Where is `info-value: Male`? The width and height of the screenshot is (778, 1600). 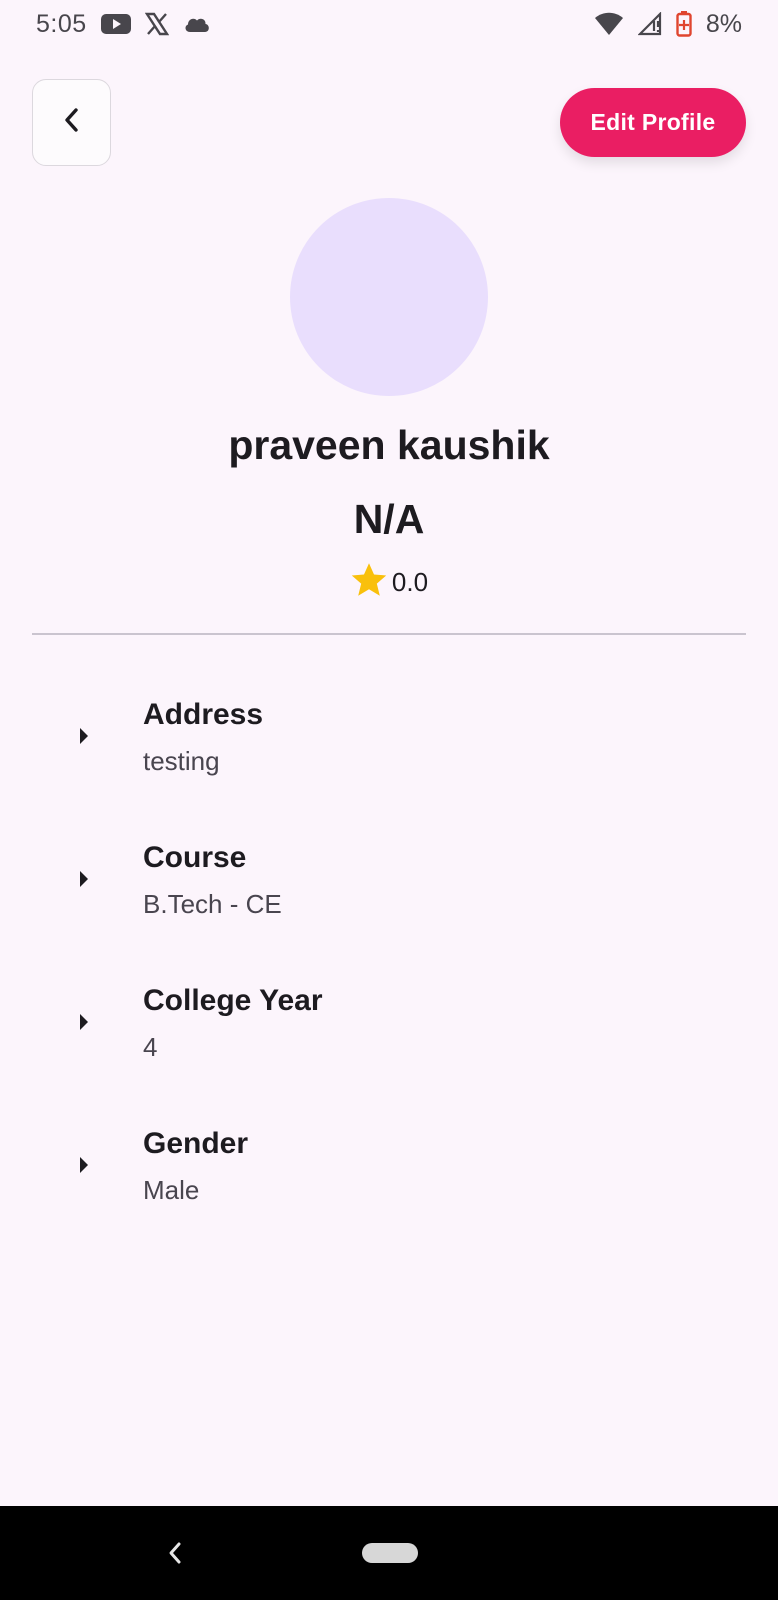 info-value: Male is located at coordinates (171, 1190).